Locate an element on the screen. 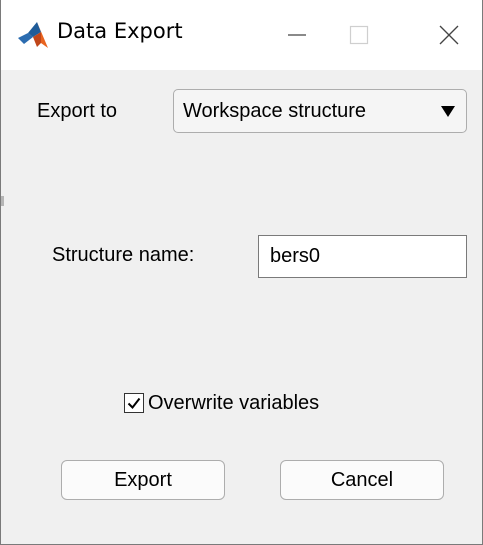  maximize-icon is located at coordinates (359, 35).